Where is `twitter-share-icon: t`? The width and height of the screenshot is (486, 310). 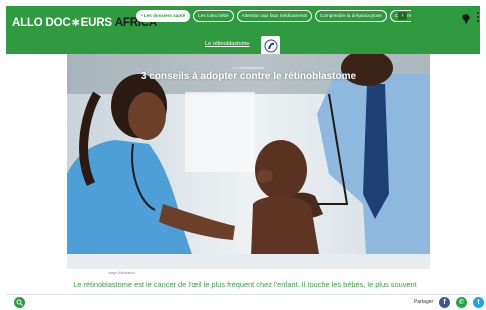 twitter-share-icon: t is located at coordinates (478, 302).